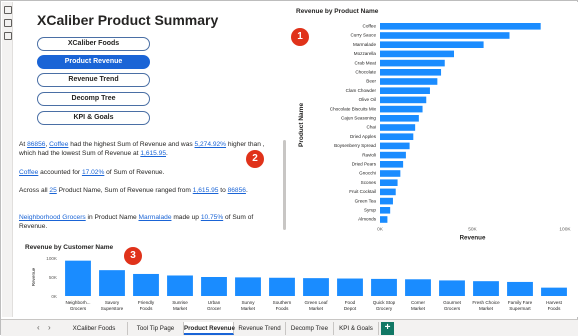 The image size is (578, 336). Describe the element at coordinates (473, 237) in the screenshot. I see `product-chart-x-axis-label: Revenue` at that location.